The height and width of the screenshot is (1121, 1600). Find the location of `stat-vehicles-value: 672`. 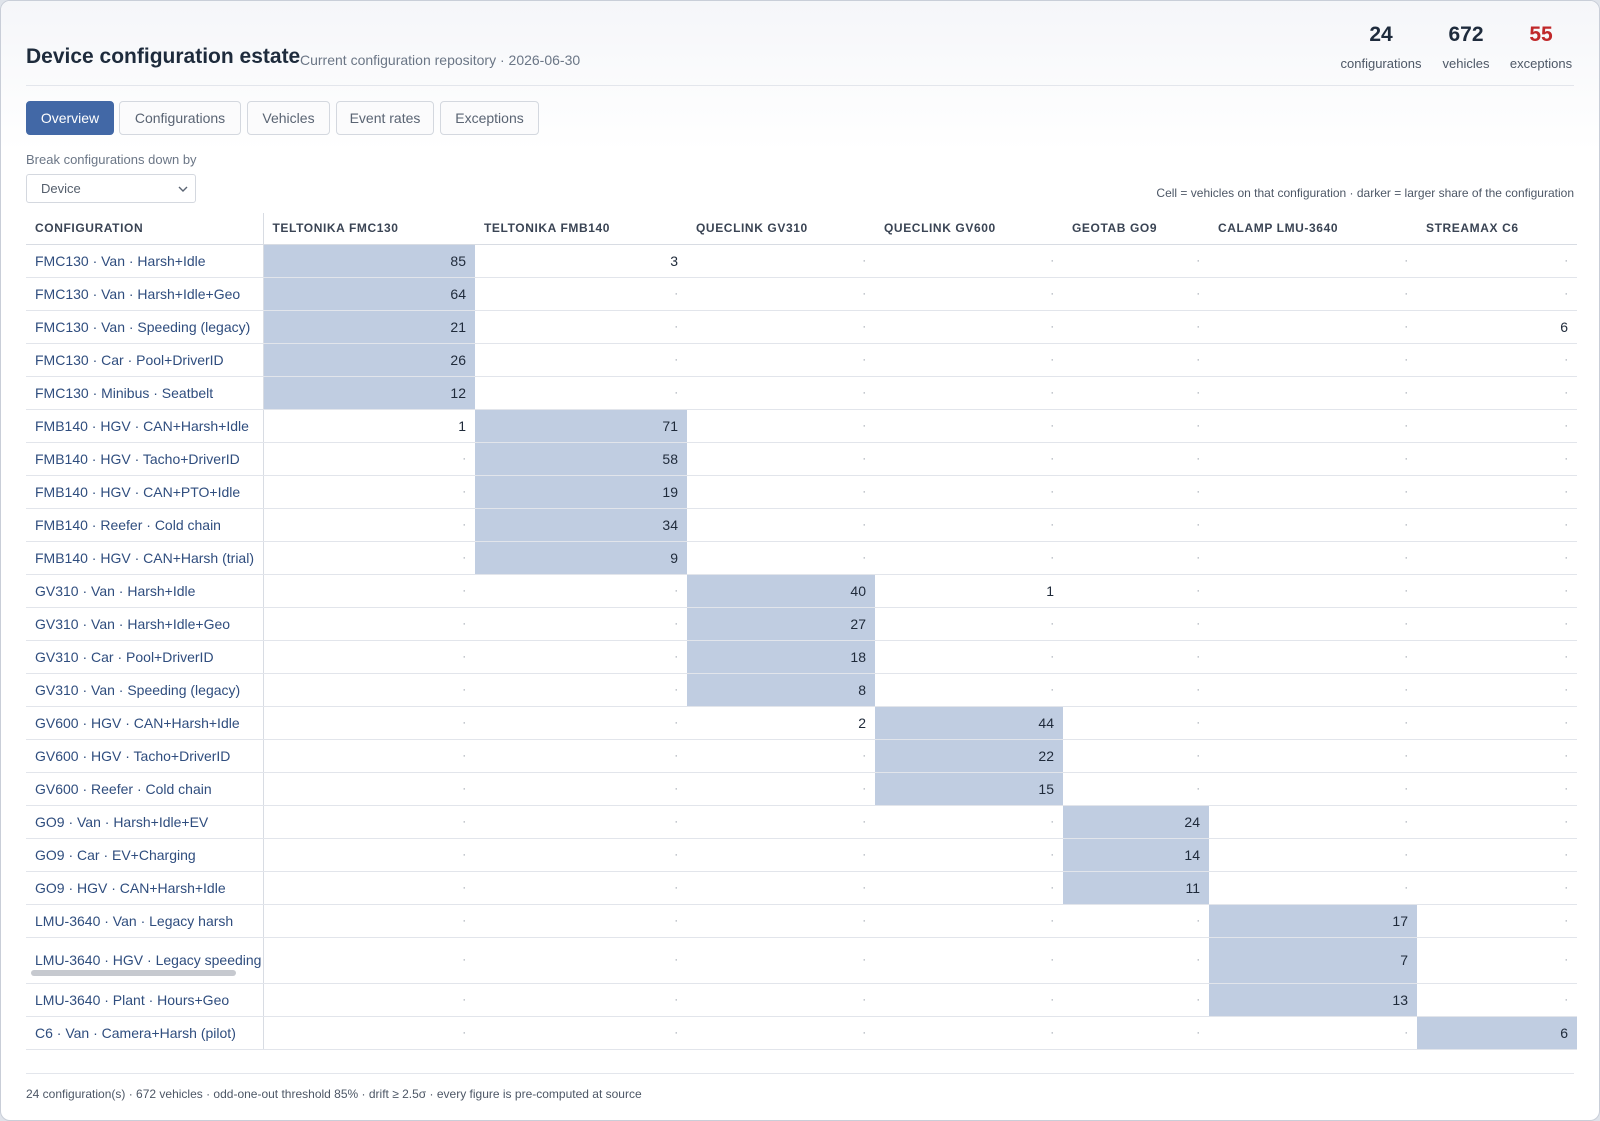

stat-vehicles-value: 672 is located at coordinates (1466, 34).